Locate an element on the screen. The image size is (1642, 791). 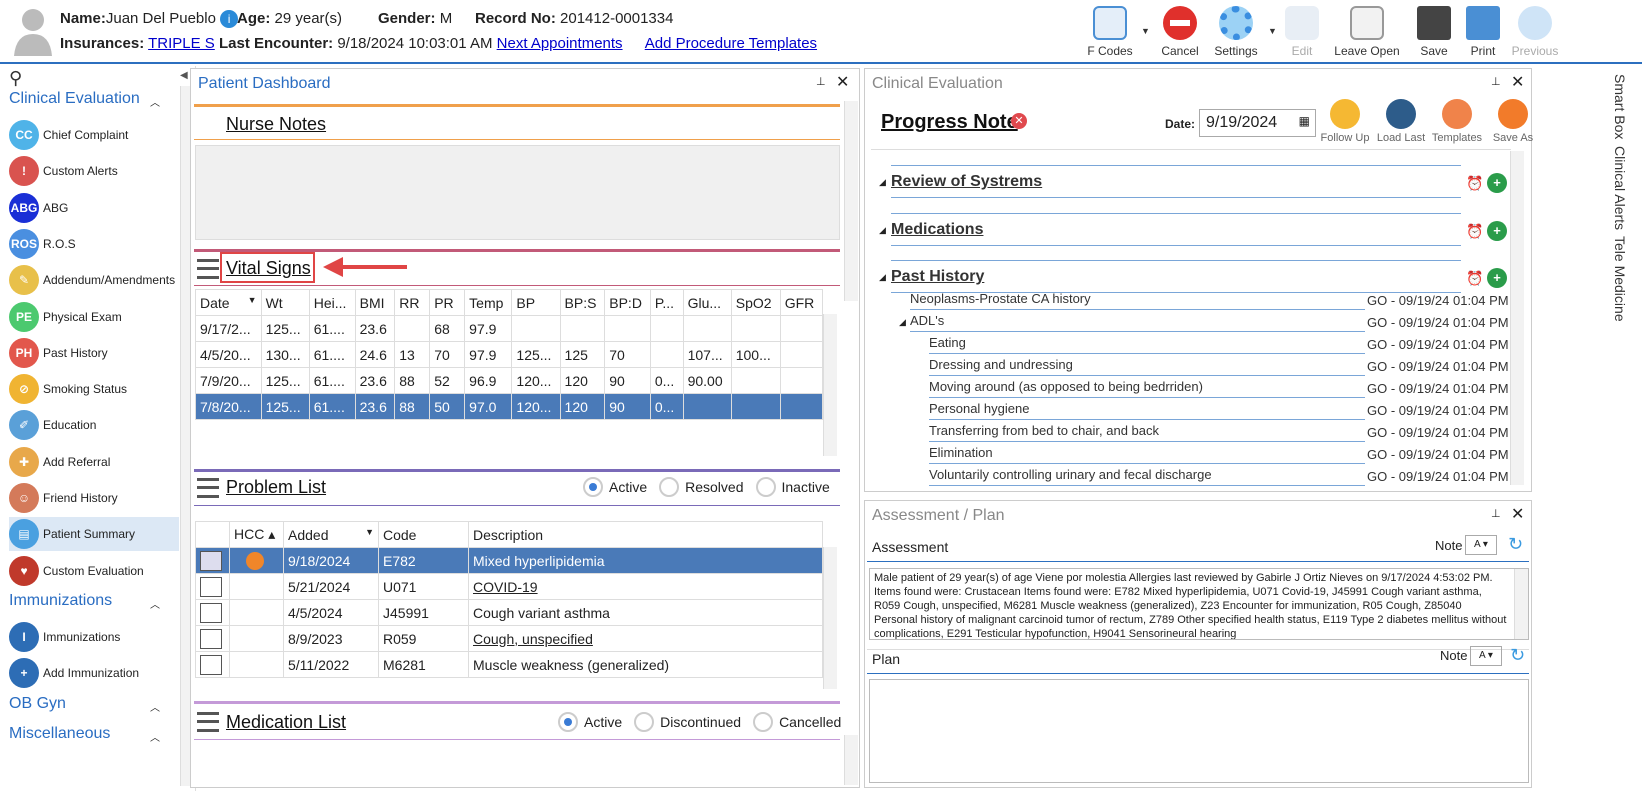
col-vital: PR is located at coordinates (447, 302).